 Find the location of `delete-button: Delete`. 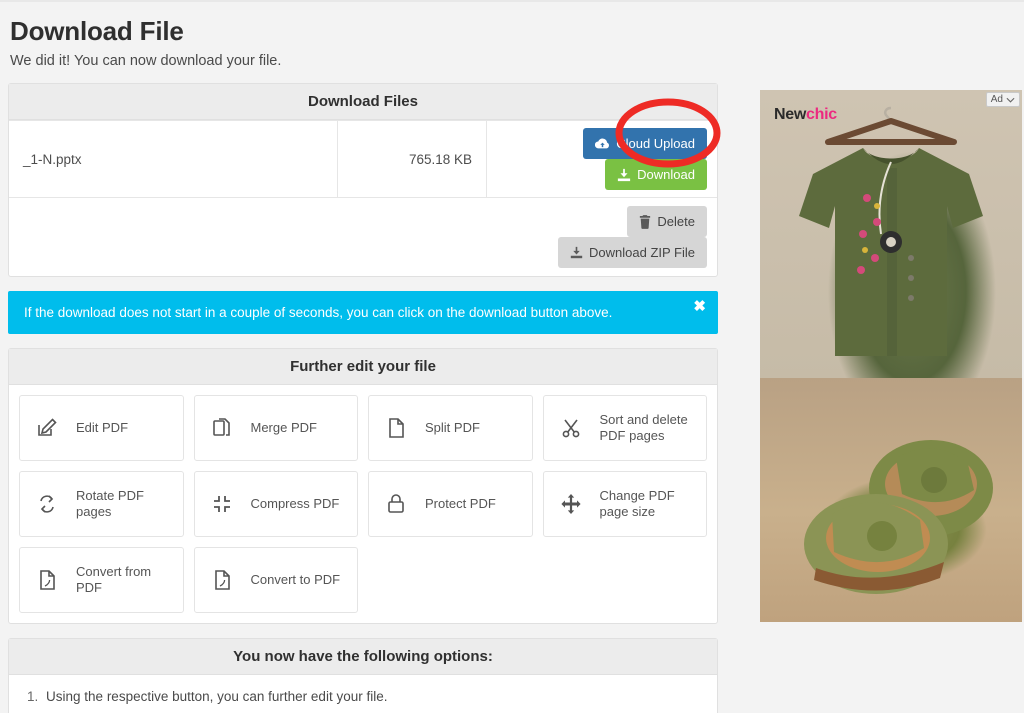

delete-button: Delete is located at coordinates (667, 221).